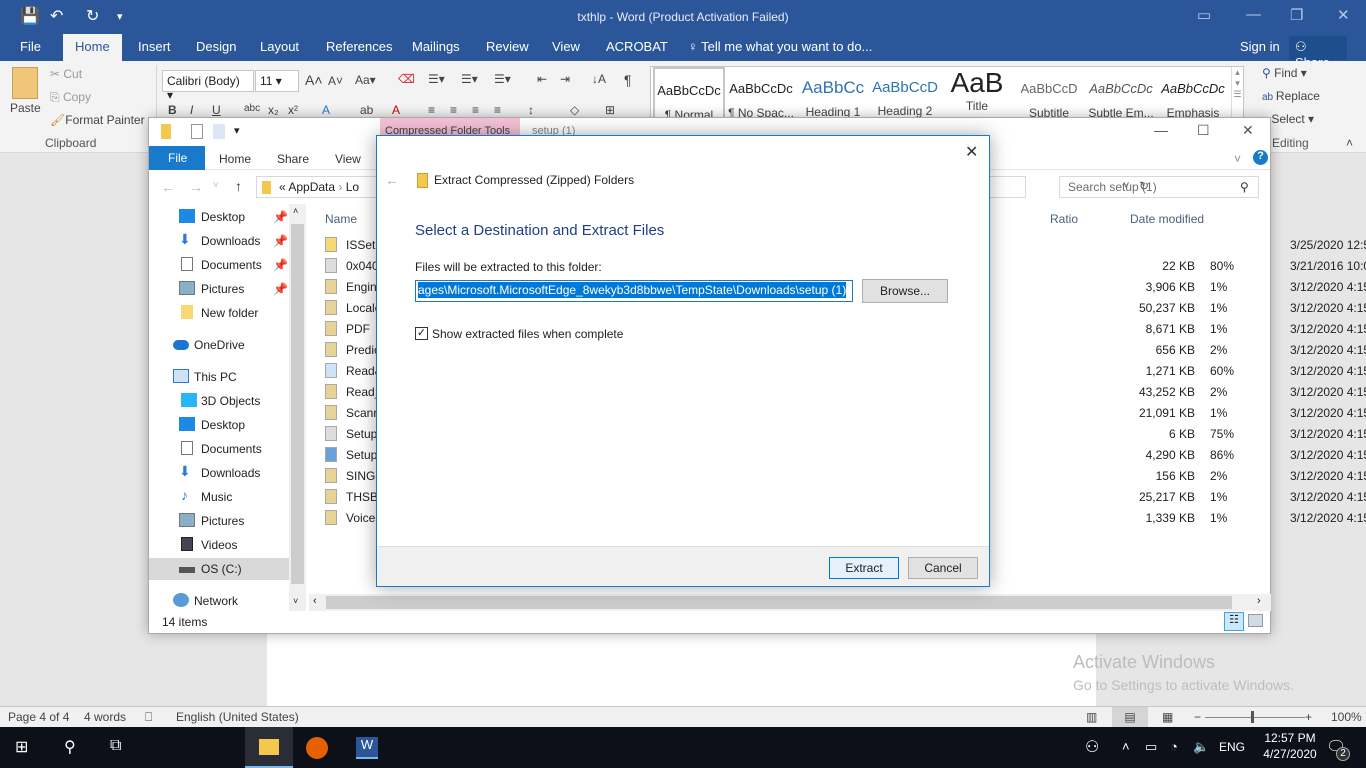  I want to click on numbering-icon: ☰▾, so click(469, 79).